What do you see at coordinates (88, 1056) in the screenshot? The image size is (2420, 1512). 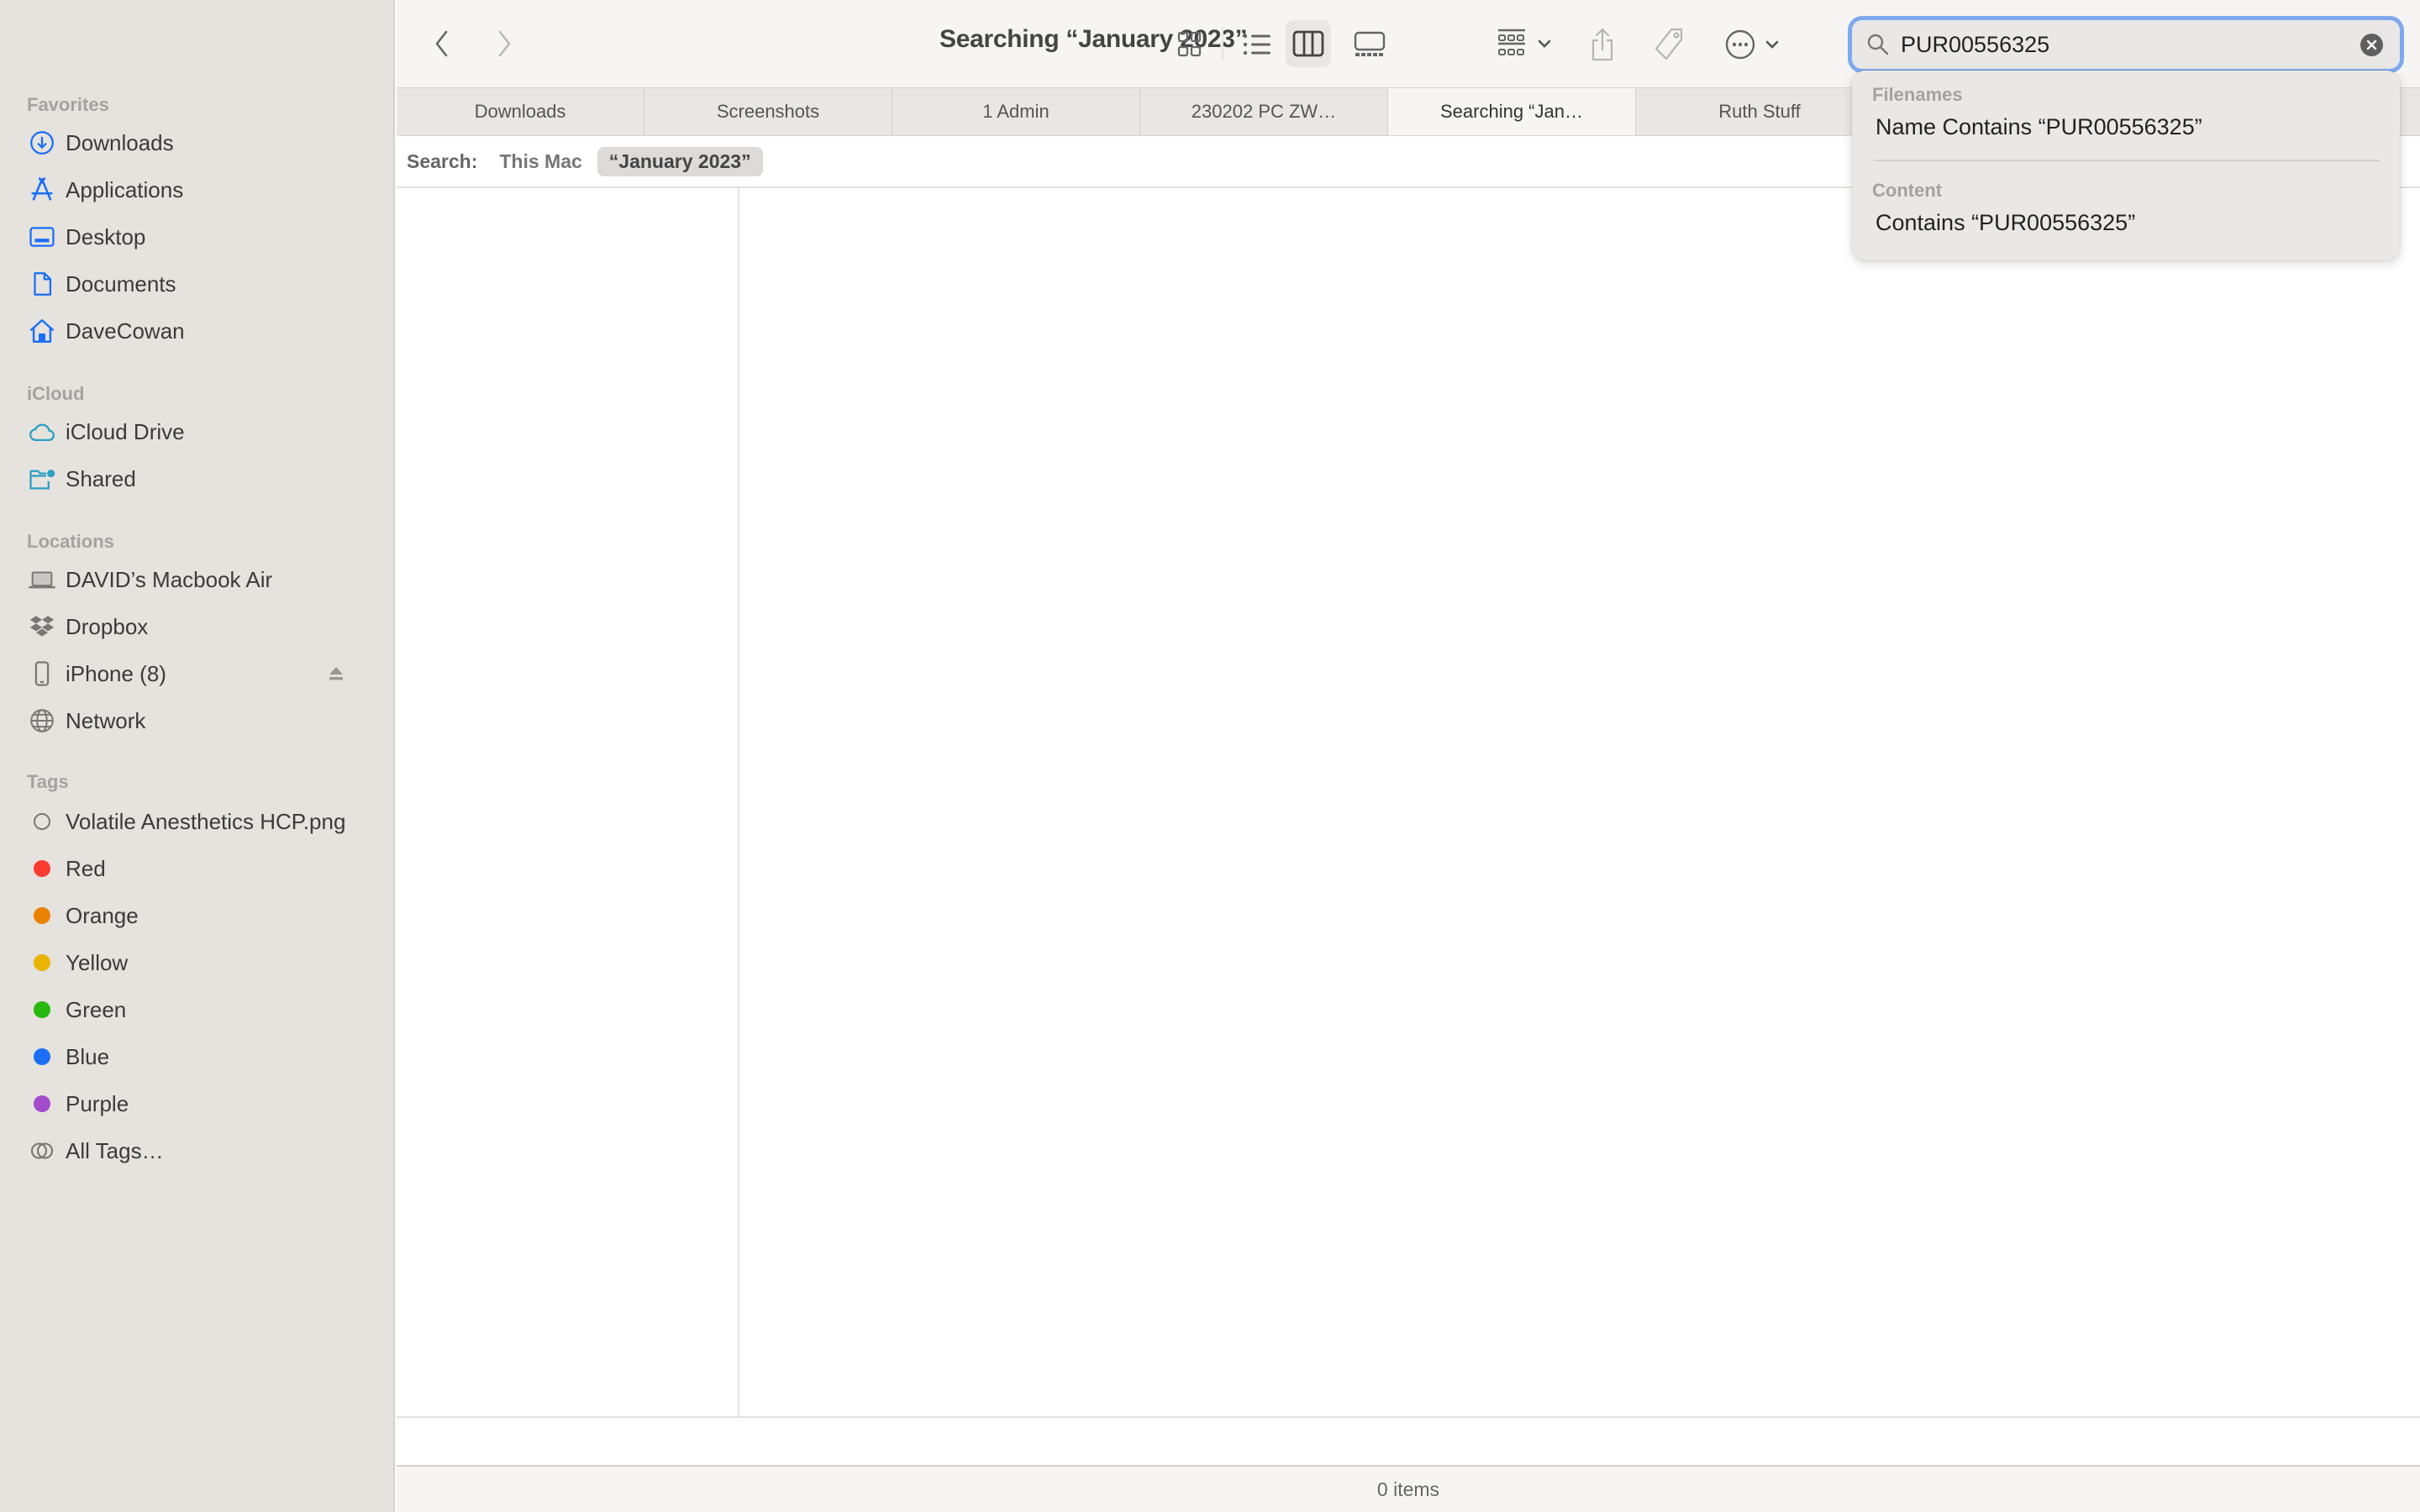 I see `sidebar-item-label: Blue` at bounding box center [88, 1056].